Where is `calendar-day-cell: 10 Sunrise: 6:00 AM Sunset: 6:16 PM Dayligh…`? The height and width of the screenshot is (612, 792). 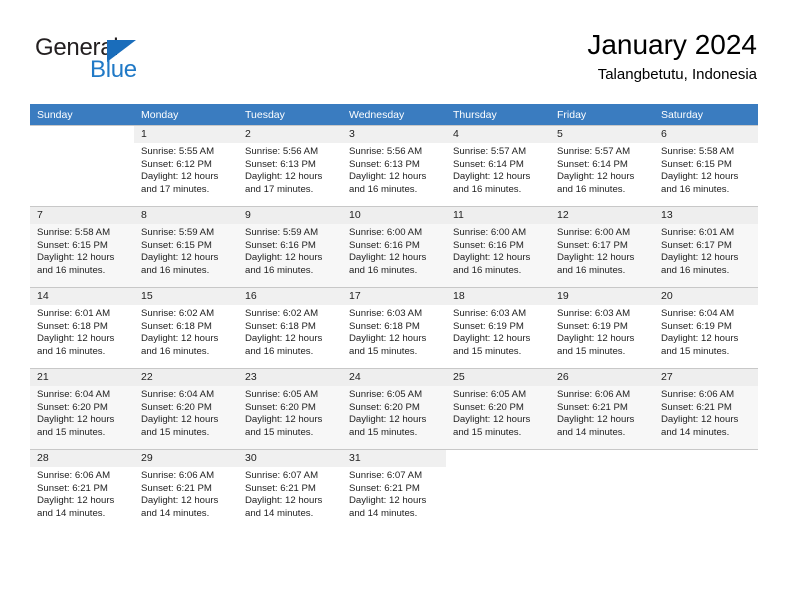
calendar-day-cell: 10 Sunrise: 6:00 AM Sunset: 6:16 PM Dayligh… is located at coordinates (394, 246).